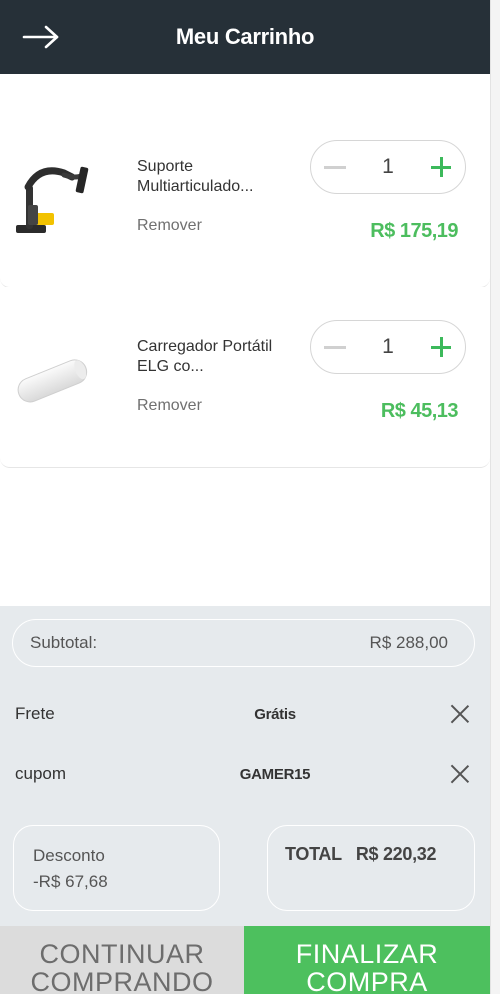 This screenshot has height=994, width=500. What do you see at coordinates (52, 199) in the screenshot?
I see `monitor-arm-image` at bounding box center [52, 199].